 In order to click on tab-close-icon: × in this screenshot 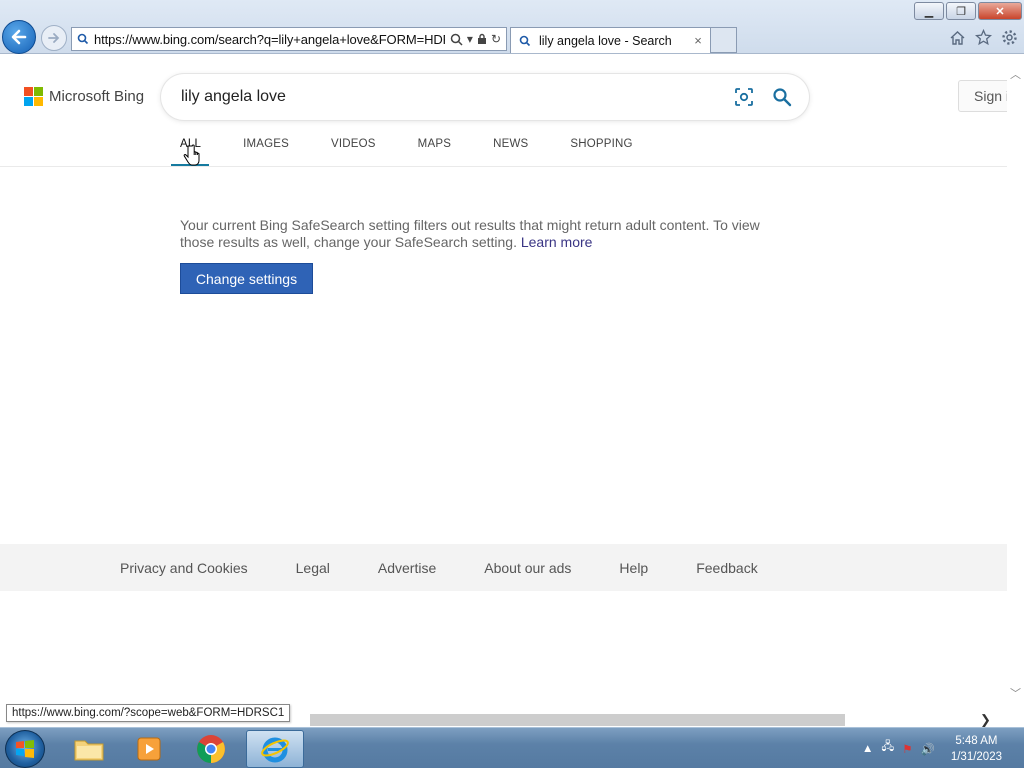, I will do `click(698, 40)`.